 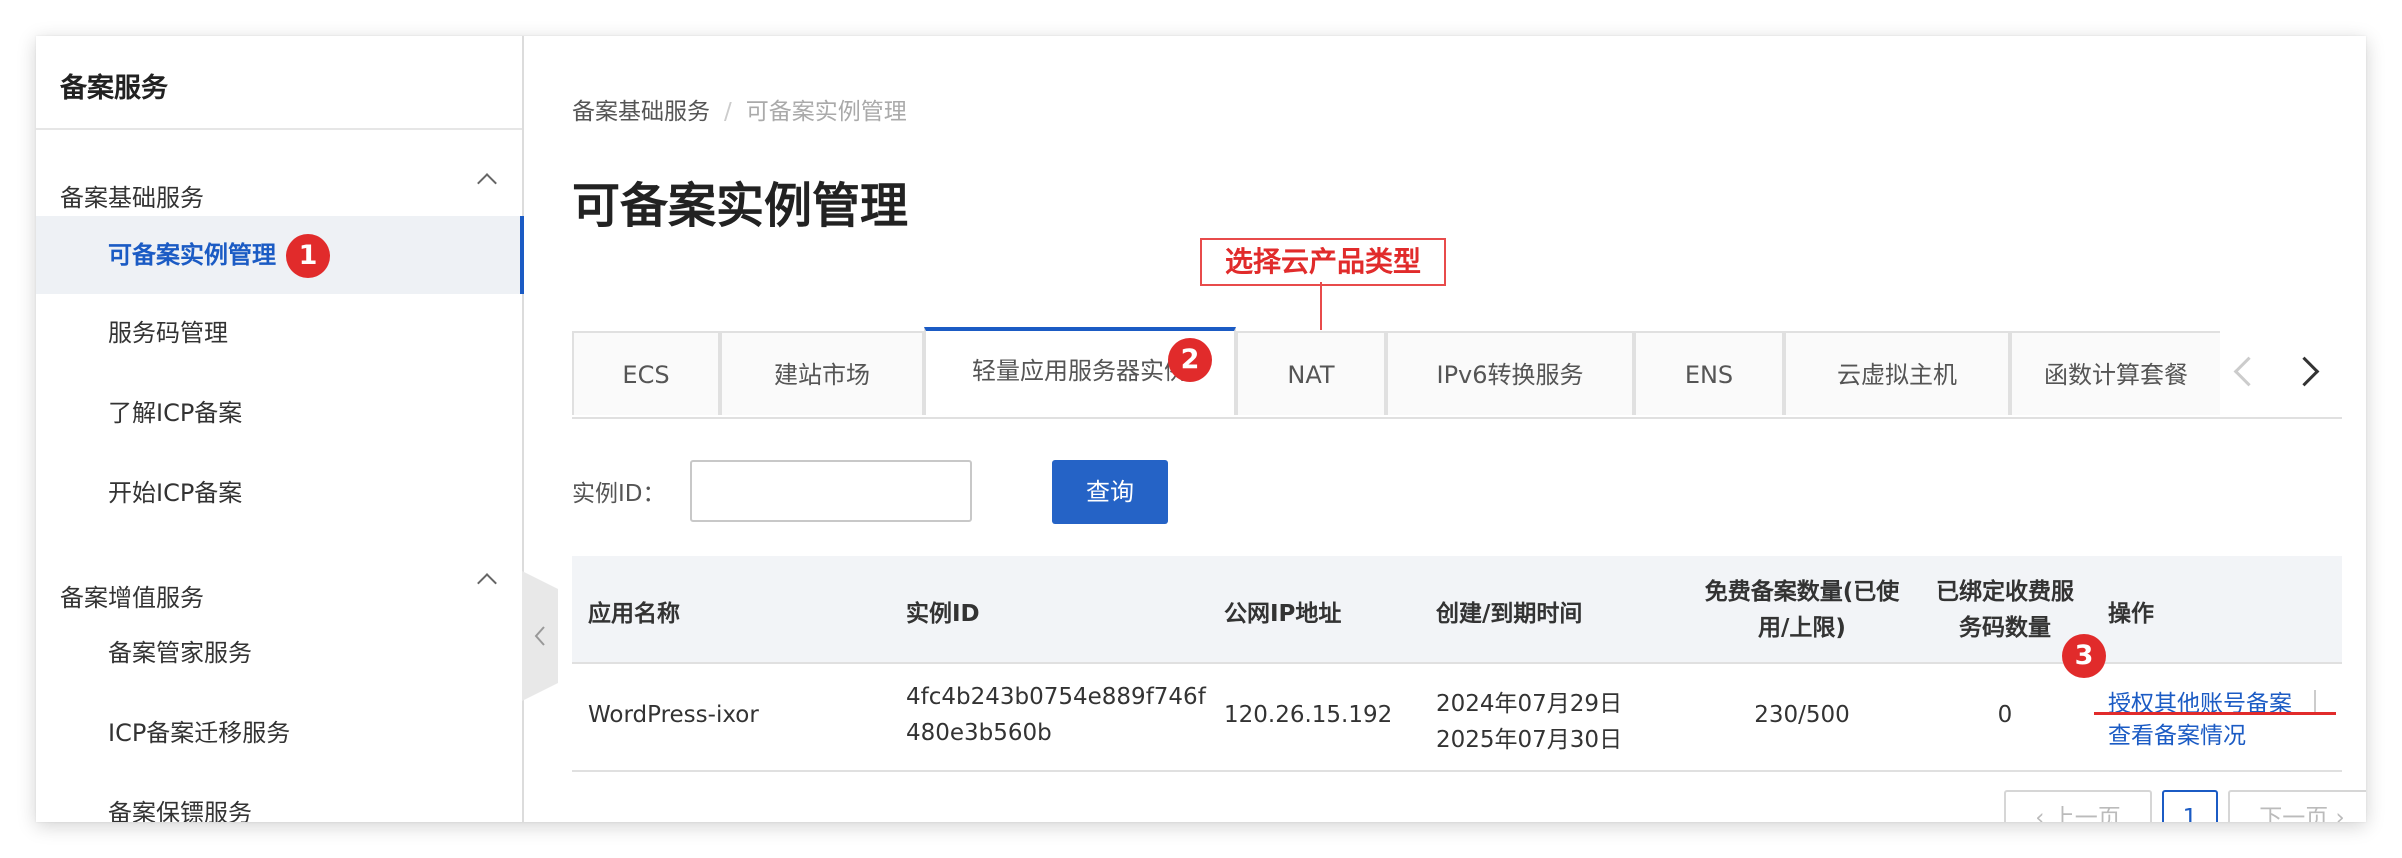 What do you see at coordinates (739, 109) in the screenshot?
I see `breadcrumb: 备案基础服务 / 可备案实例管理` at bounding box center [739, 109].